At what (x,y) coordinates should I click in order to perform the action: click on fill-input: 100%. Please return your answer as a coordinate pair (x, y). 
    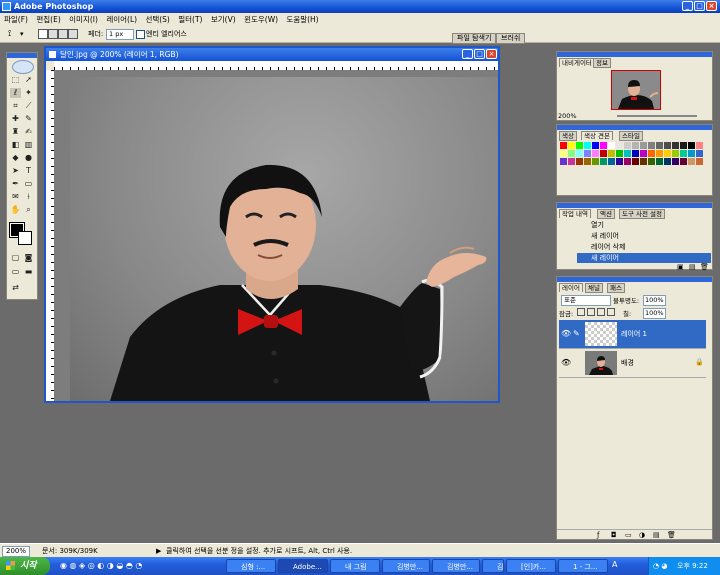
    Looking at the image, I should click on (654, 313).